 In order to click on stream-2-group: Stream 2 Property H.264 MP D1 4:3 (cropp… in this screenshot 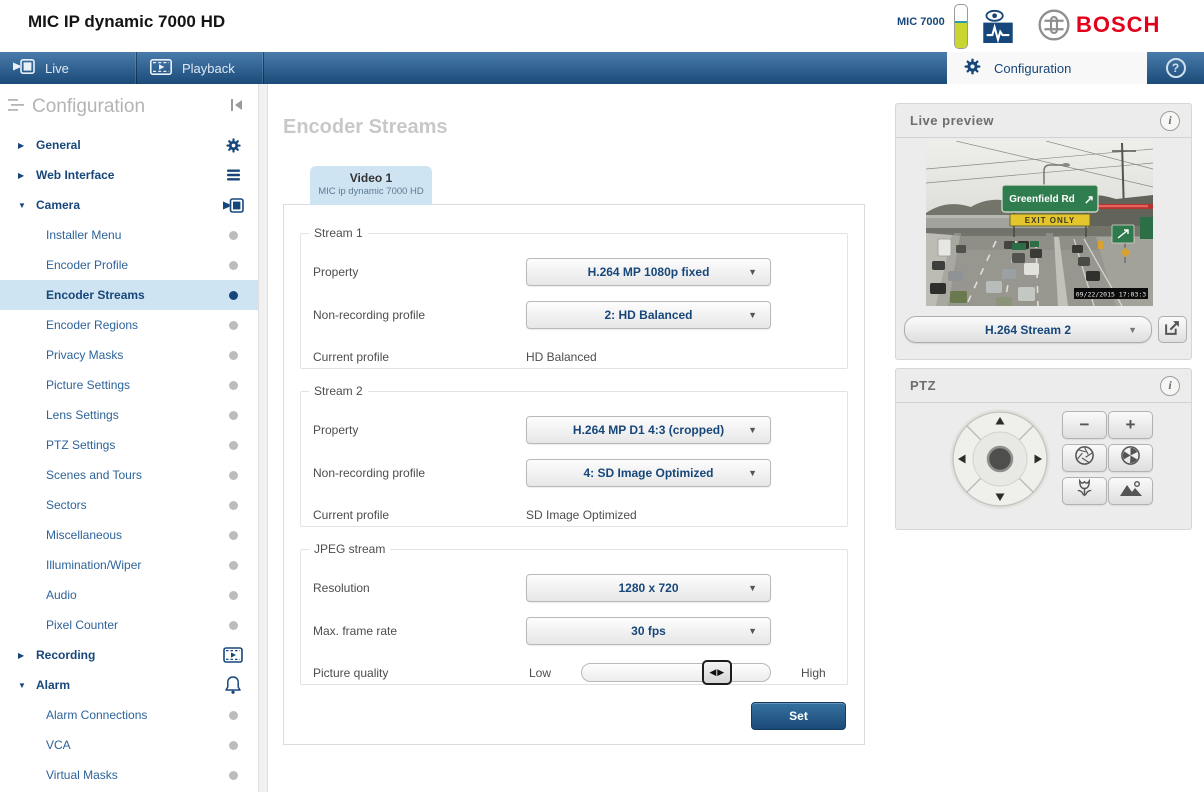, I will do `click(574, 455)`.